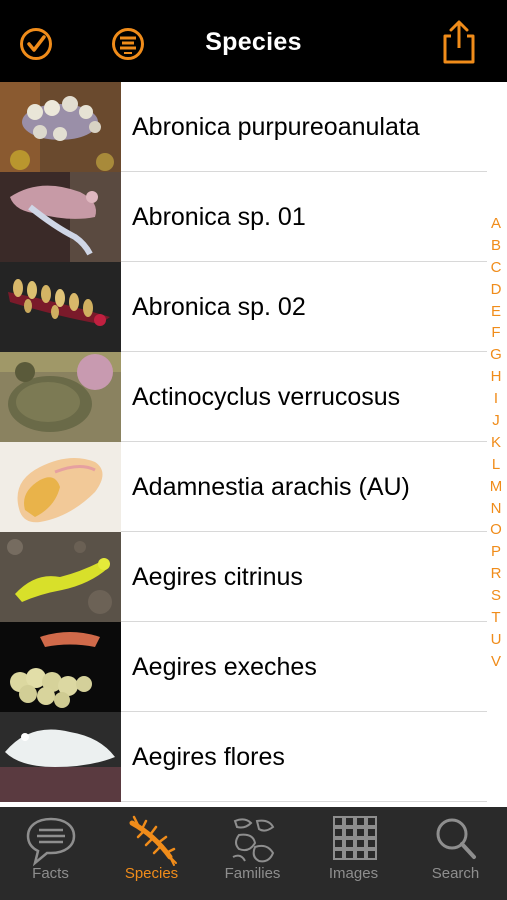  What do you see at coordinates (354, 838) in the screenshot?
I see `grid-icon` at bounding box center [354, 838].